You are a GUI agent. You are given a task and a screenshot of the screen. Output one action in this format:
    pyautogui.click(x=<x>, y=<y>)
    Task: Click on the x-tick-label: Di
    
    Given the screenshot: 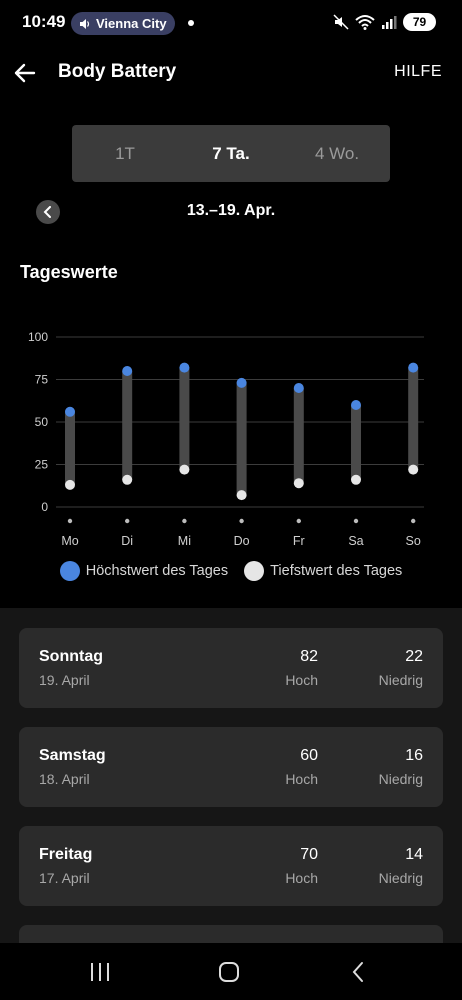 What is the action you would take?
    pyautogui.click(x=127, y=541)
    